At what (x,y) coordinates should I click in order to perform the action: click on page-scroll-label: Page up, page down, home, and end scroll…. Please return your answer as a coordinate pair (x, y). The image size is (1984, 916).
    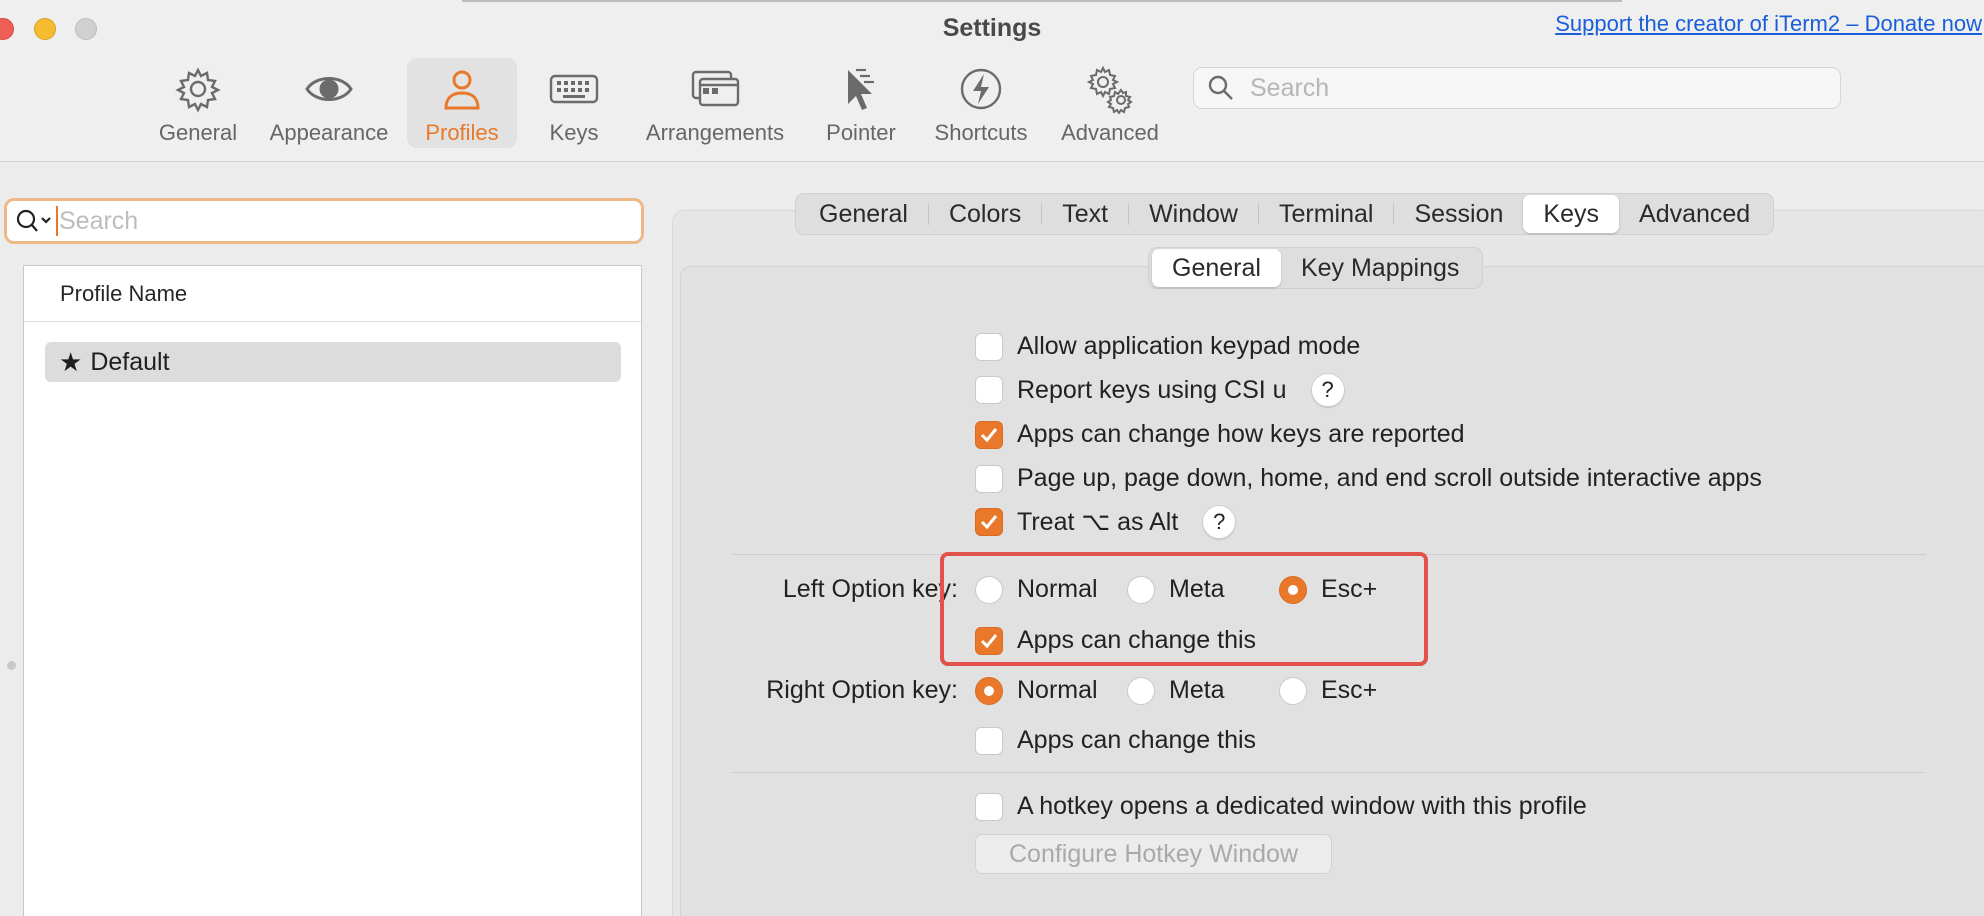
    Looking at the image, I should click on (1389, 478).